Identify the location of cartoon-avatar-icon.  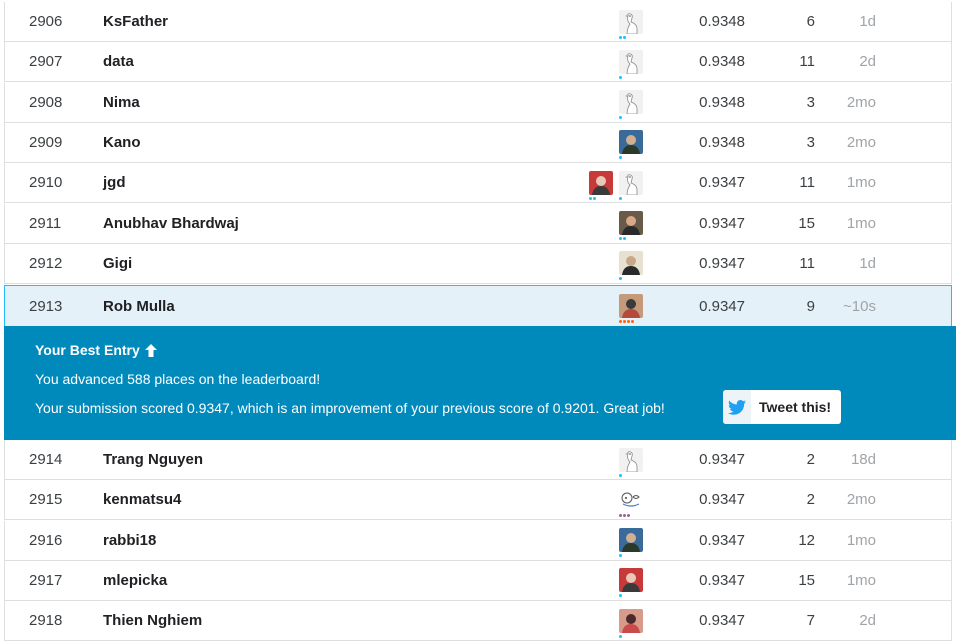
(631, 499).